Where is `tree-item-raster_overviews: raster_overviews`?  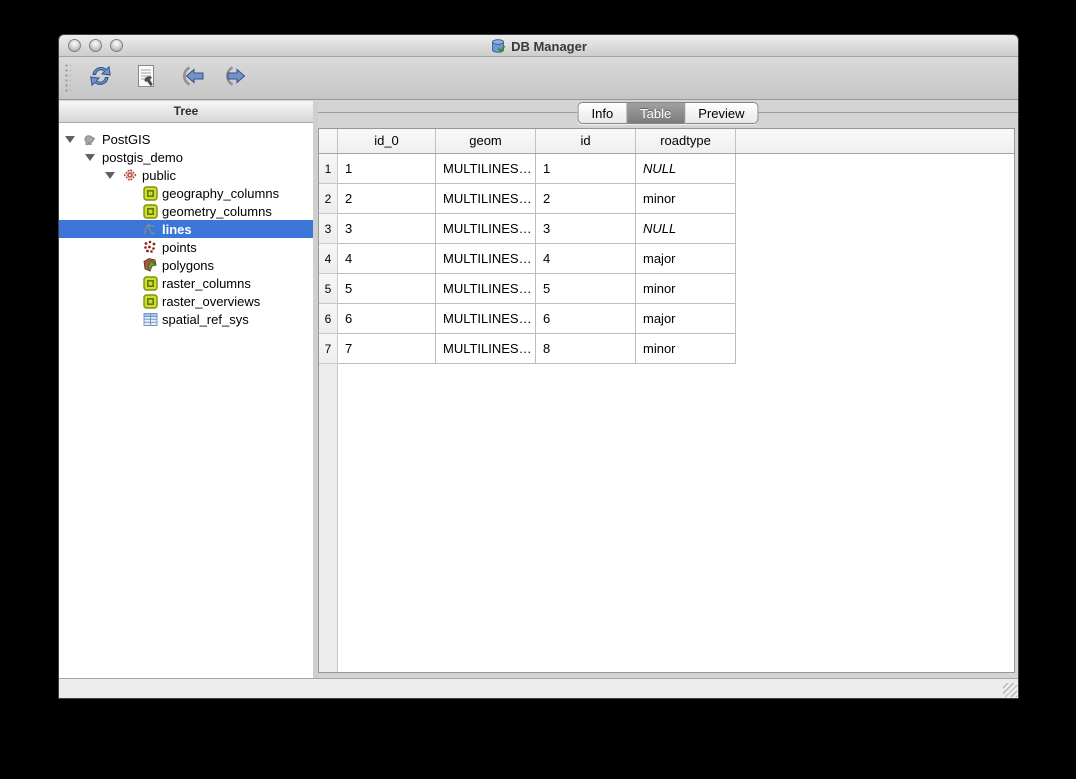
tree-item-raster_overviews: raster_overviews is located at coordinates (186, 301).